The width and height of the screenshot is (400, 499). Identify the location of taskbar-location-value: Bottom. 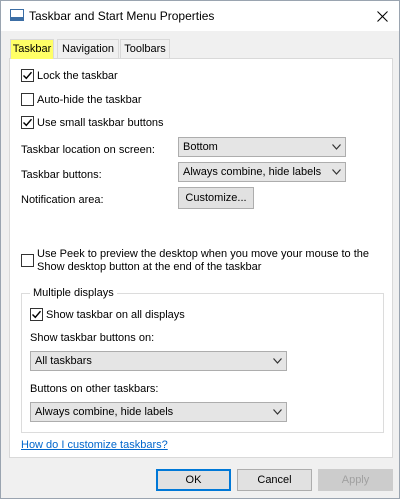
(200, 147).